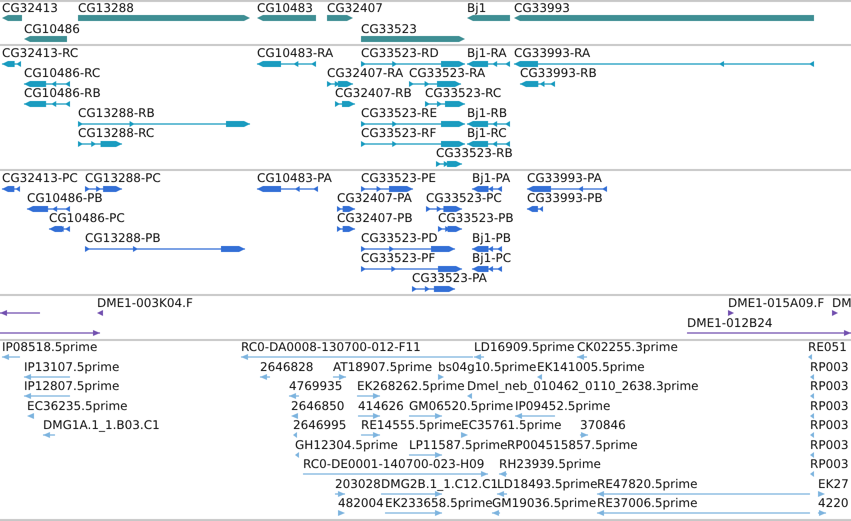  What do you see at coordinates (841, 303) in the screenshot?
I see `feature-label: DM` at bounding box center [841, 303].